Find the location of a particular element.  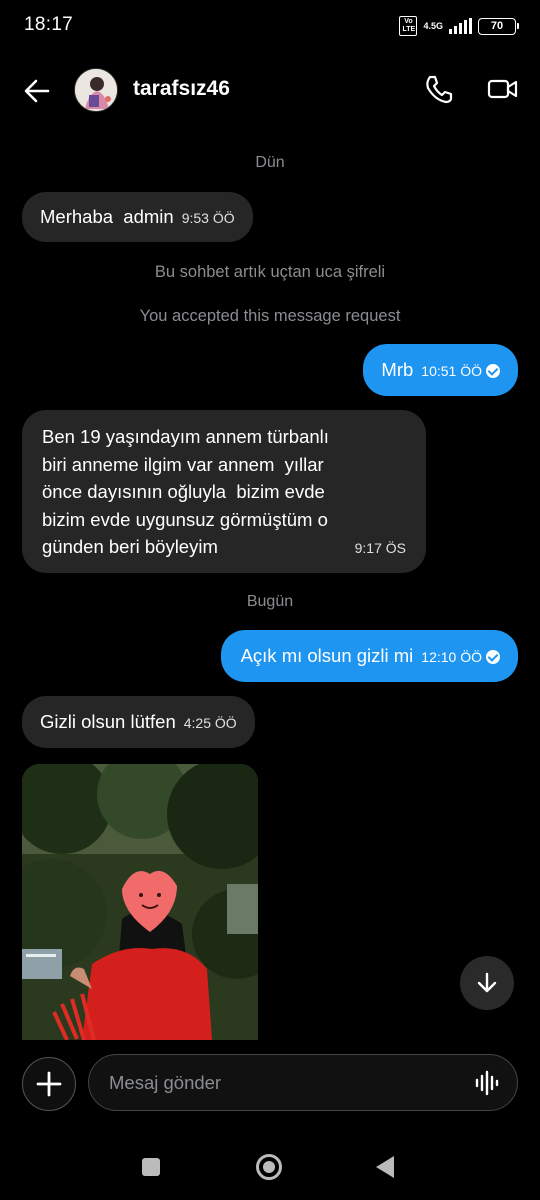

status-time: 18:17 is located at coordinates (49, 24).